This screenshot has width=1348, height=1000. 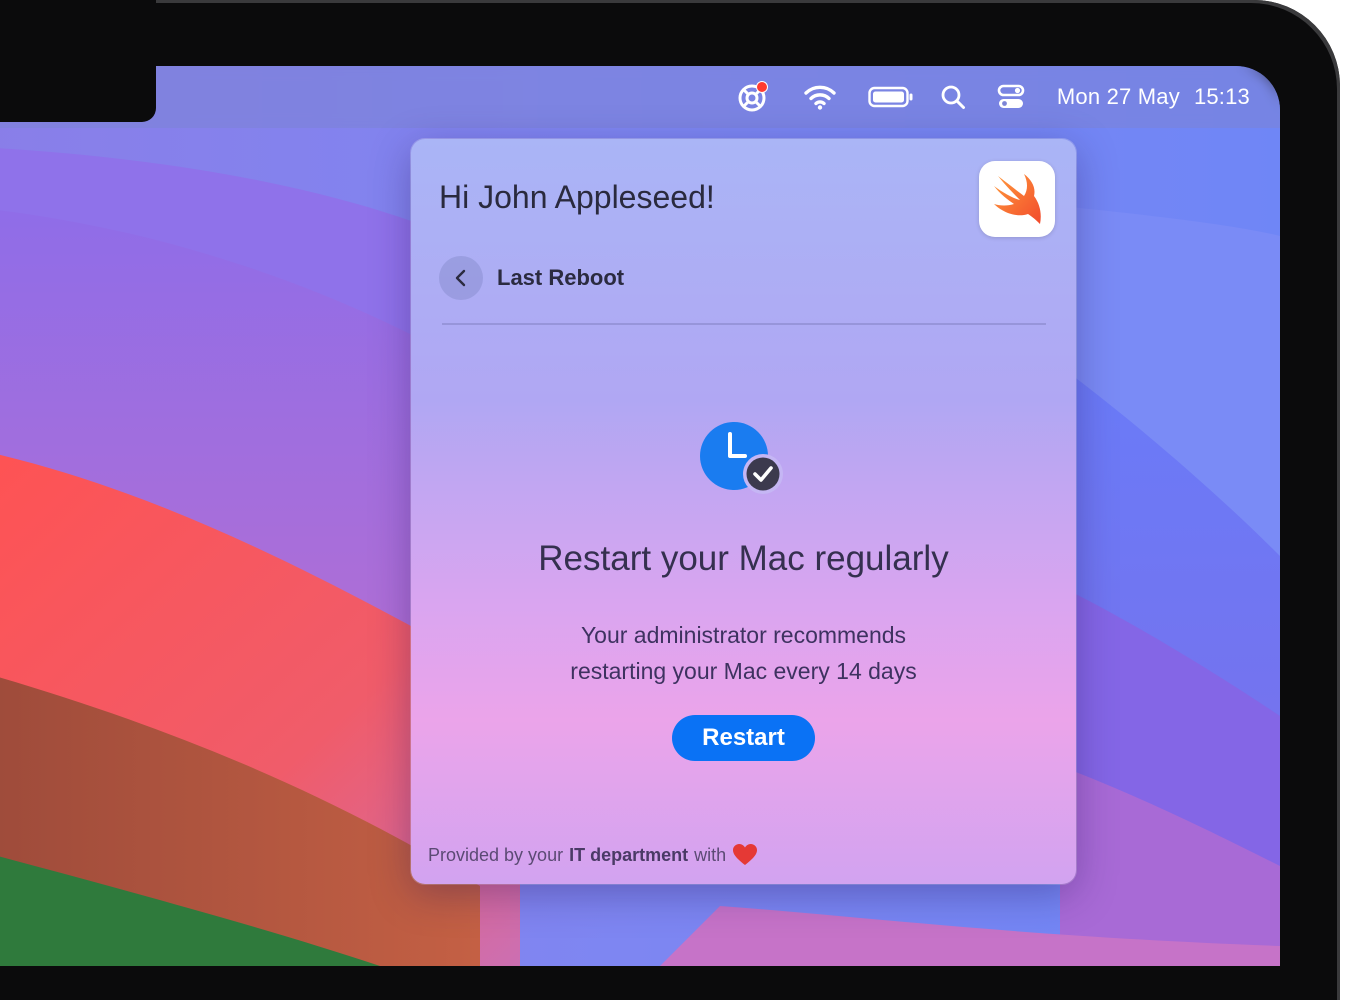 I want to click on divider, so click(x=744, y=324).